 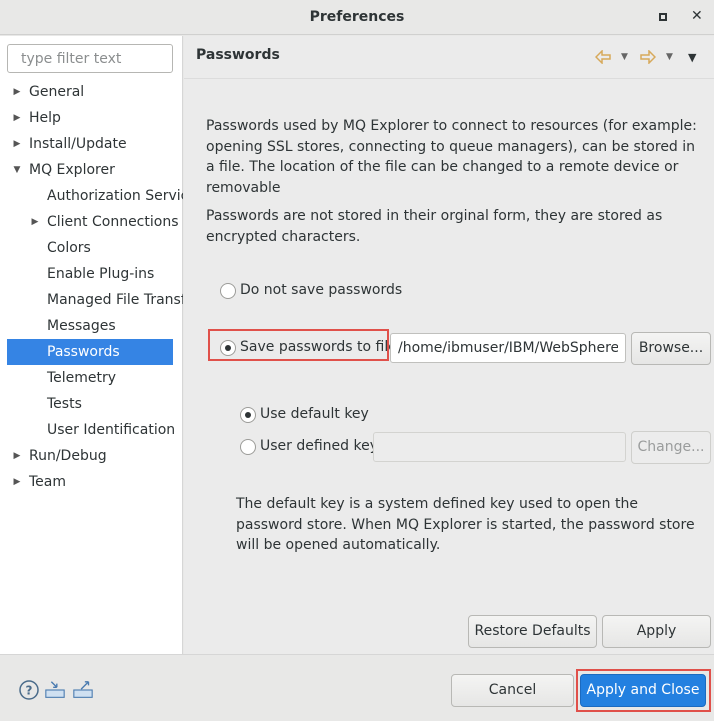 I want to click on tree-item-passwords: Passwords, so click(x=90, y=352).